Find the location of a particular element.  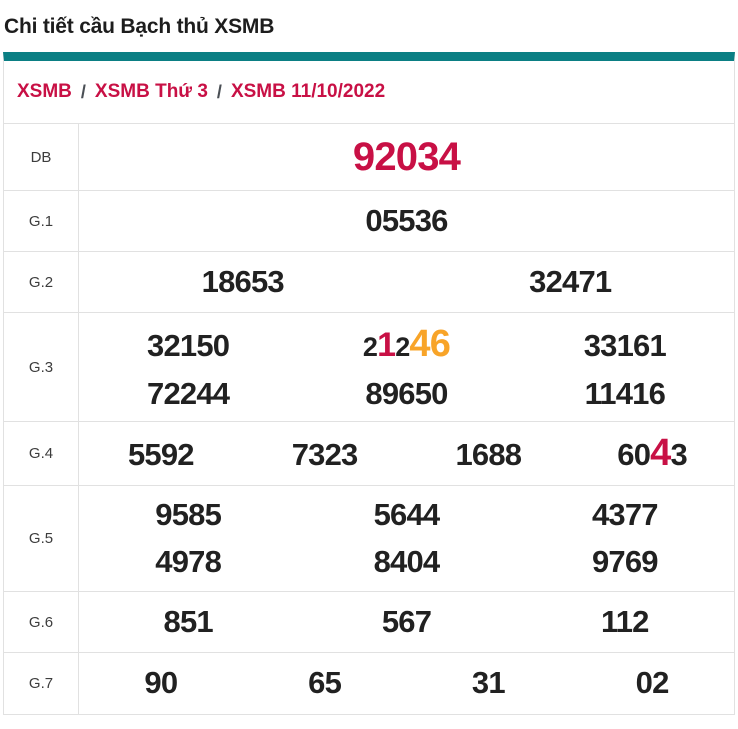

prize-digit-segment: 72244 is located at coordinates (188, 394).